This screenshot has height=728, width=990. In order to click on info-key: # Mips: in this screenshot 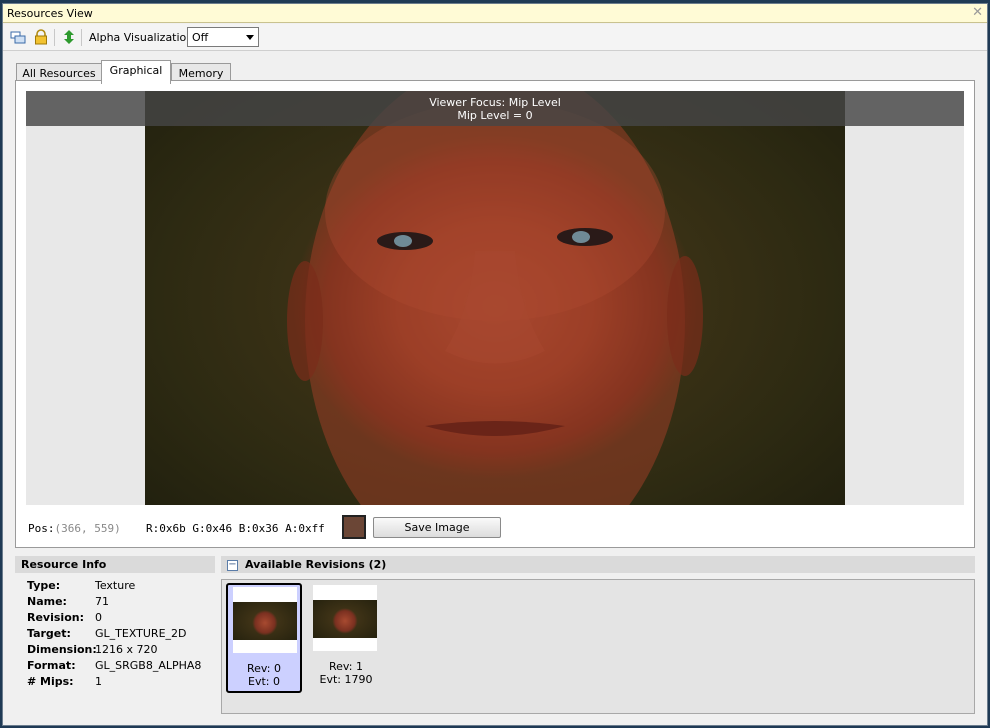, I will do `click(50, 681)`.